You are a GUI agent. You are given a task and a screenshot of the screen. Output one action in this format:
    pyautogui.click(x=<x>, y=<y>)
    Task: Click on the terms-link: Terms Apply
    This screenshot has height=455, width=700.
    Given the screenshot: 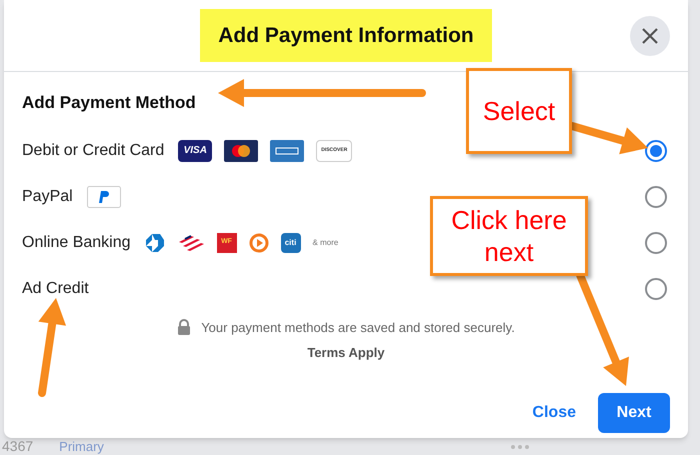 What is the action you would take?
    pyautogui.click(x=346, y=352)
    